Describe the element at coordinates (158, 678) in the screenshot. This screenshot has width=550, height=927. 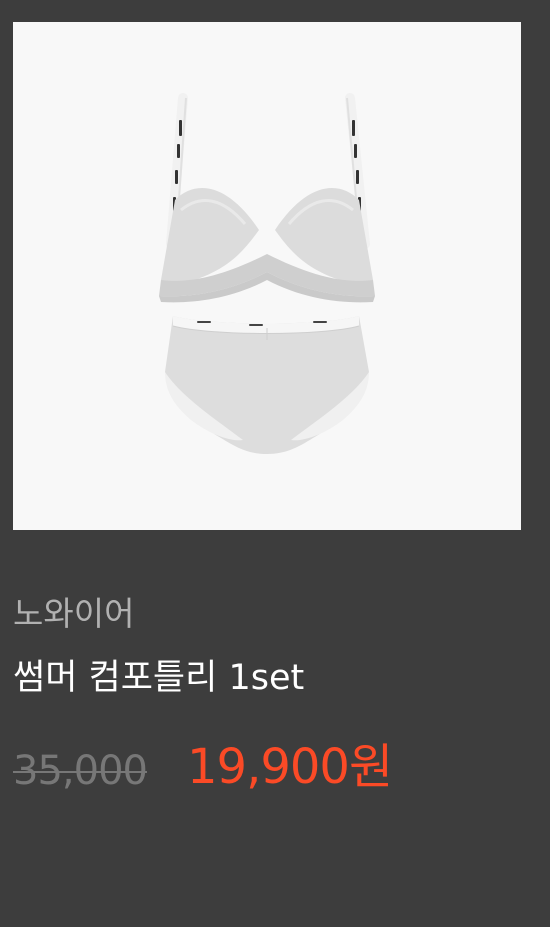
I see `product-title: 썸머 컴포틀리 1set` at that location.